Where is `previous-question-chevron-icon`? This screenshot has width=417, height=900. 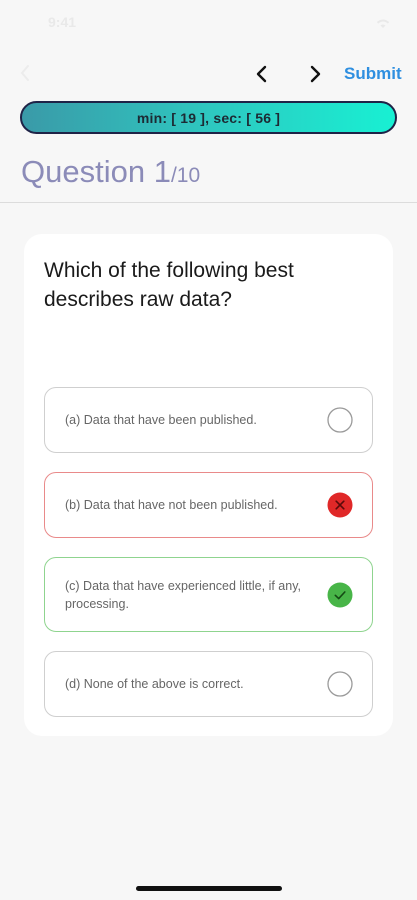 previous-question-chevron-icon is located at coordinates (262, 74).